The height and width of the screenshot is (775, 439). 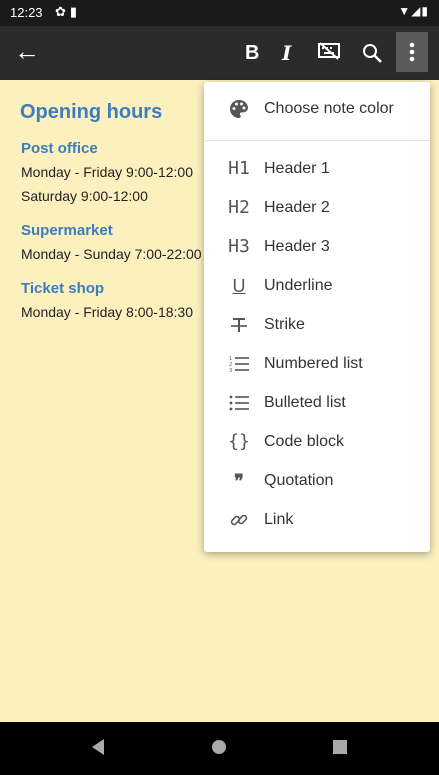 I want to click on section-line: Saturday 9:00-12:00, so click(x=84, y=196).